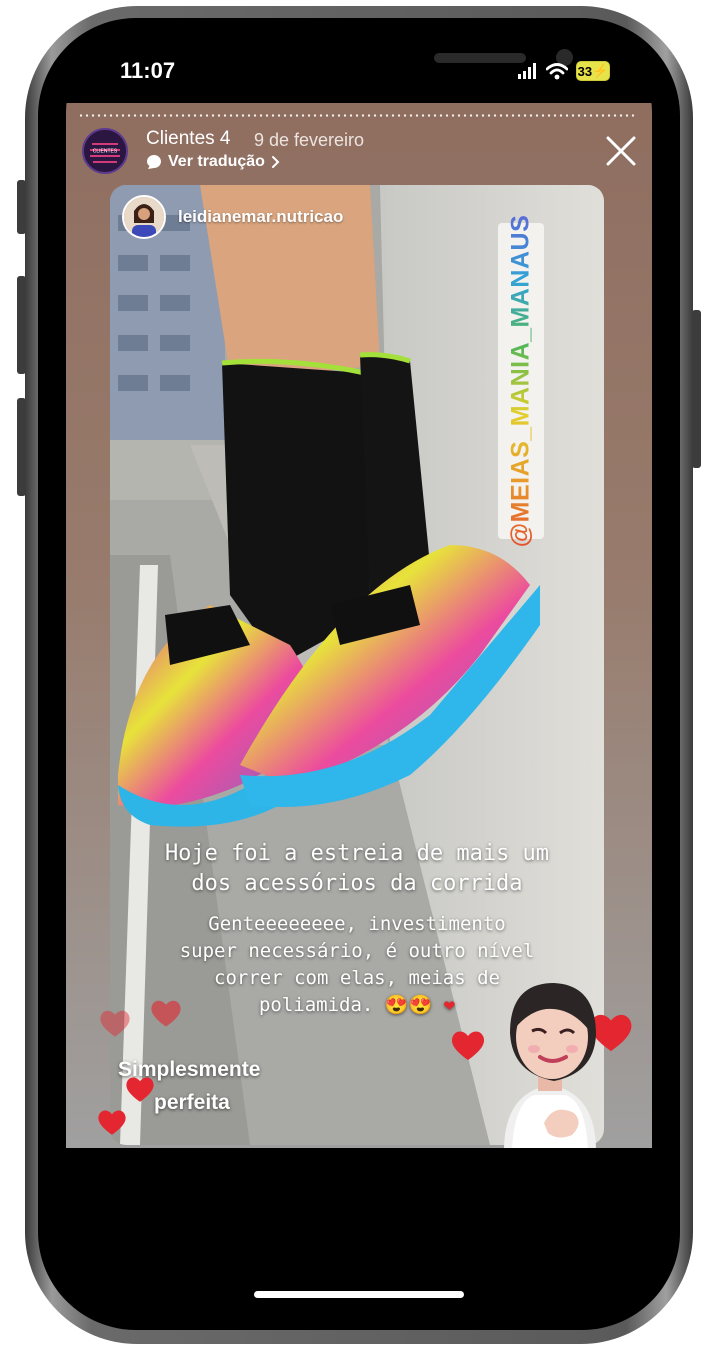  What do you see at coordinates (359, 1294) in the screenshot?
I see `home-indicator` at bounding box center [359, 1294].